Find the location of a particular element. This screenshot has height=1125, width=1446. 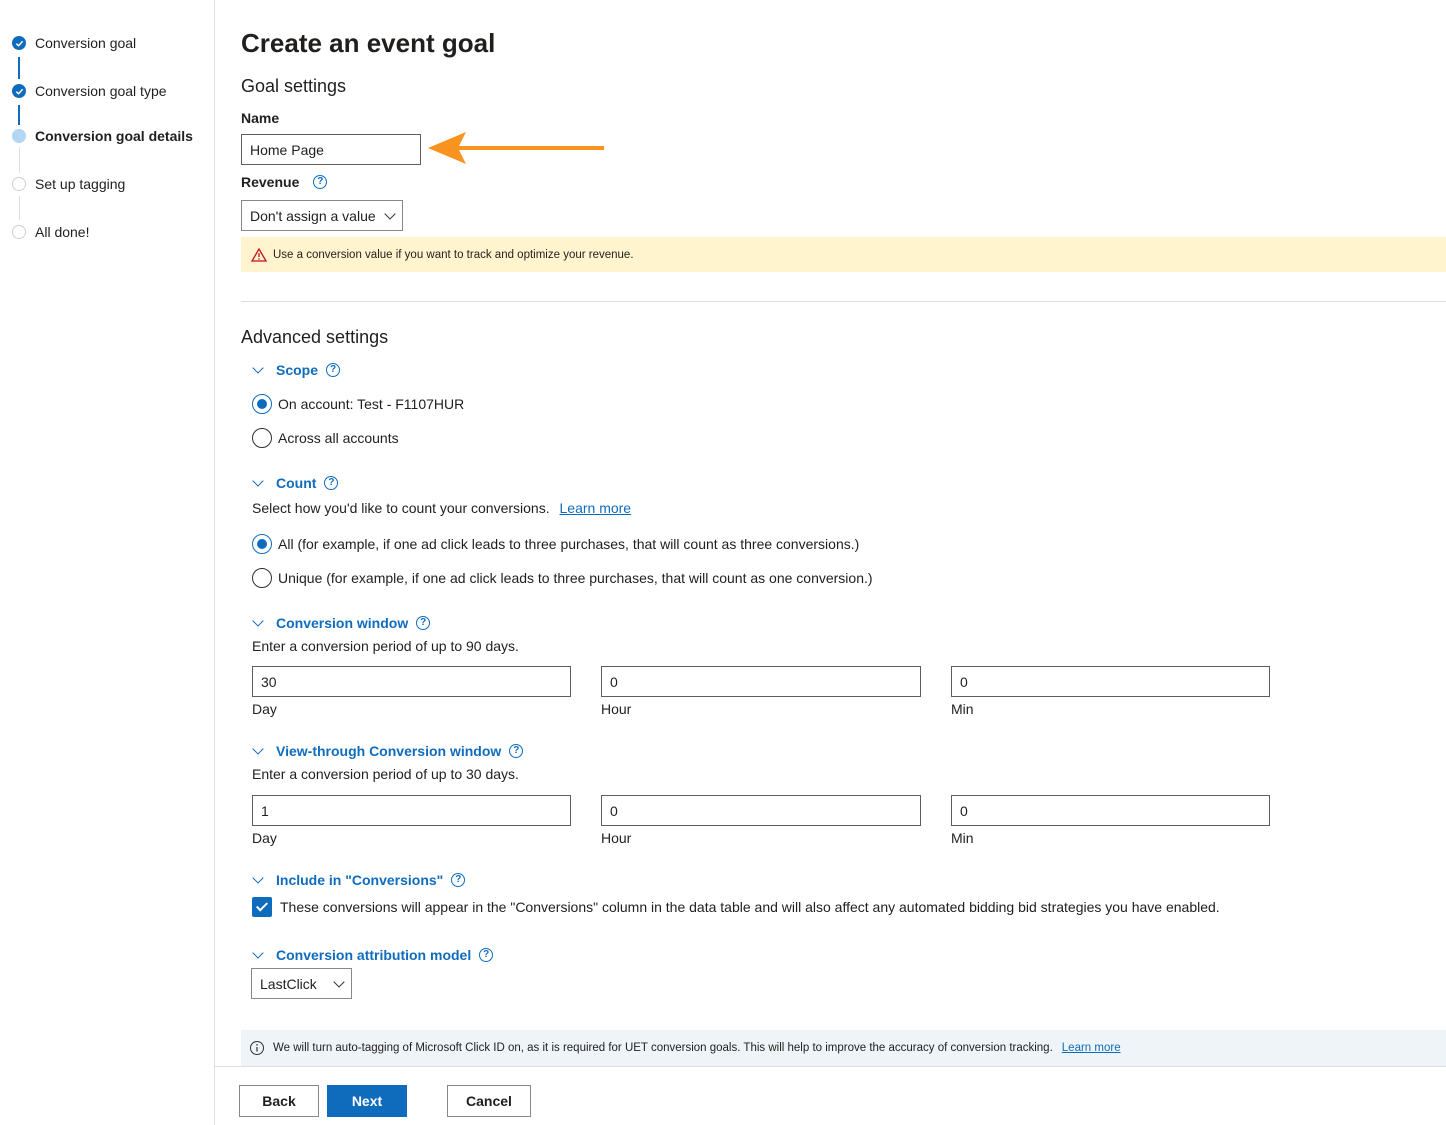

conversion-window-hour-input: 0 is located at coordinates (761, 681).